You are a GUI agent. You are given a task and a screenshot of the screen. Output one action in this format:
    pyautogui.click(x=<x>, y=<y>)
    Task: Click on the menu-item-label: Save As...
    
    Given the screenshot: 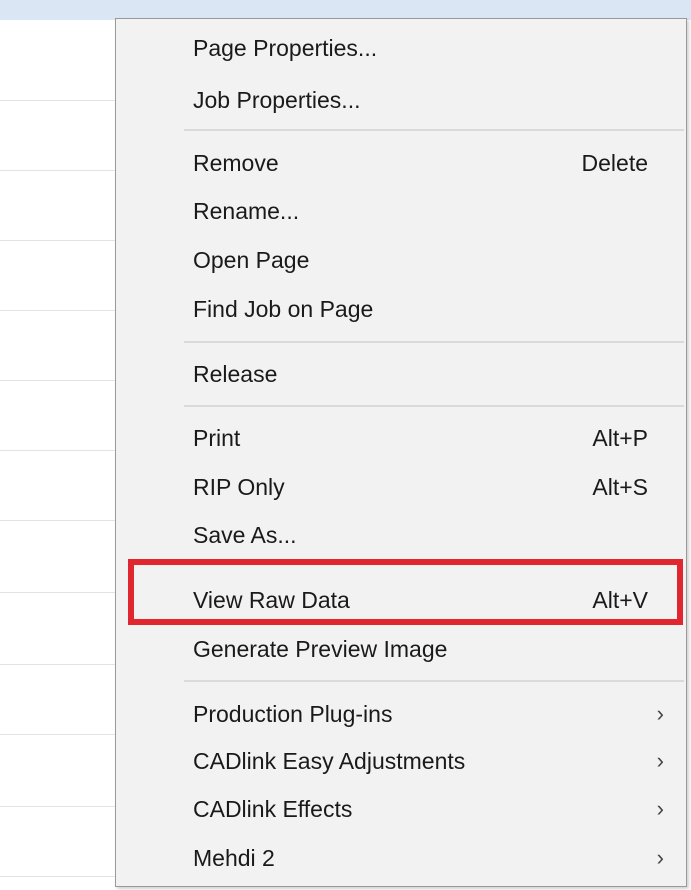 What is the action you would take?
    pyautogui.click(x=245, y=535)
    